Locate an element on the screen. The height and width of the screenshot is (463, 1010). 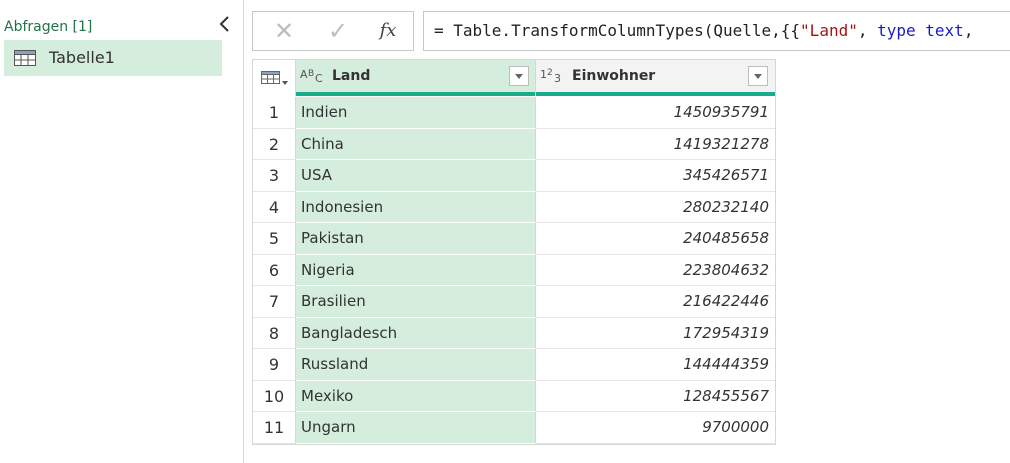
grid-header: A B C Land 1 2 3 Einwohner is located at coordinates (514, 78).